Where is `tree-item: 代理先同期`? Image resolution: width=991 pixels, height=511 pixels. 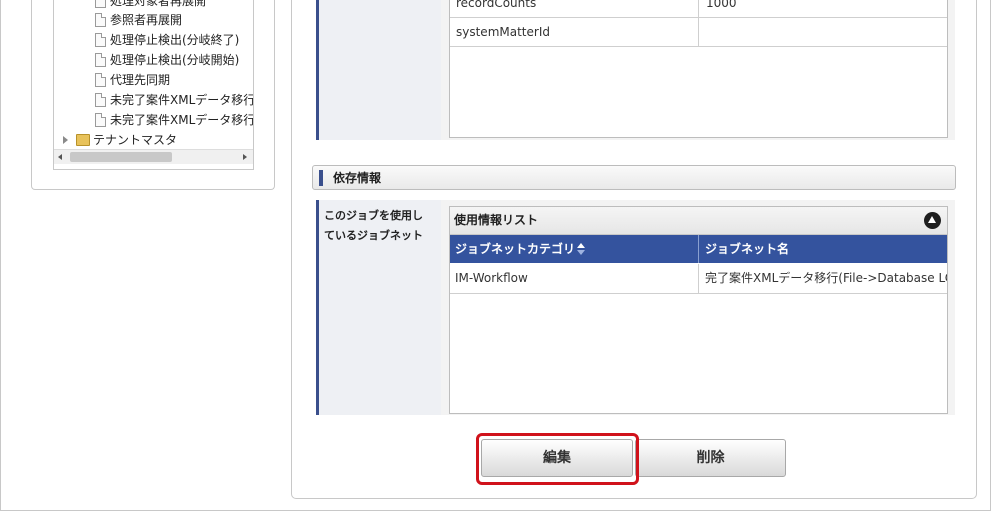 tree-item: 代理先同期 is located at coordinates (132, 80).